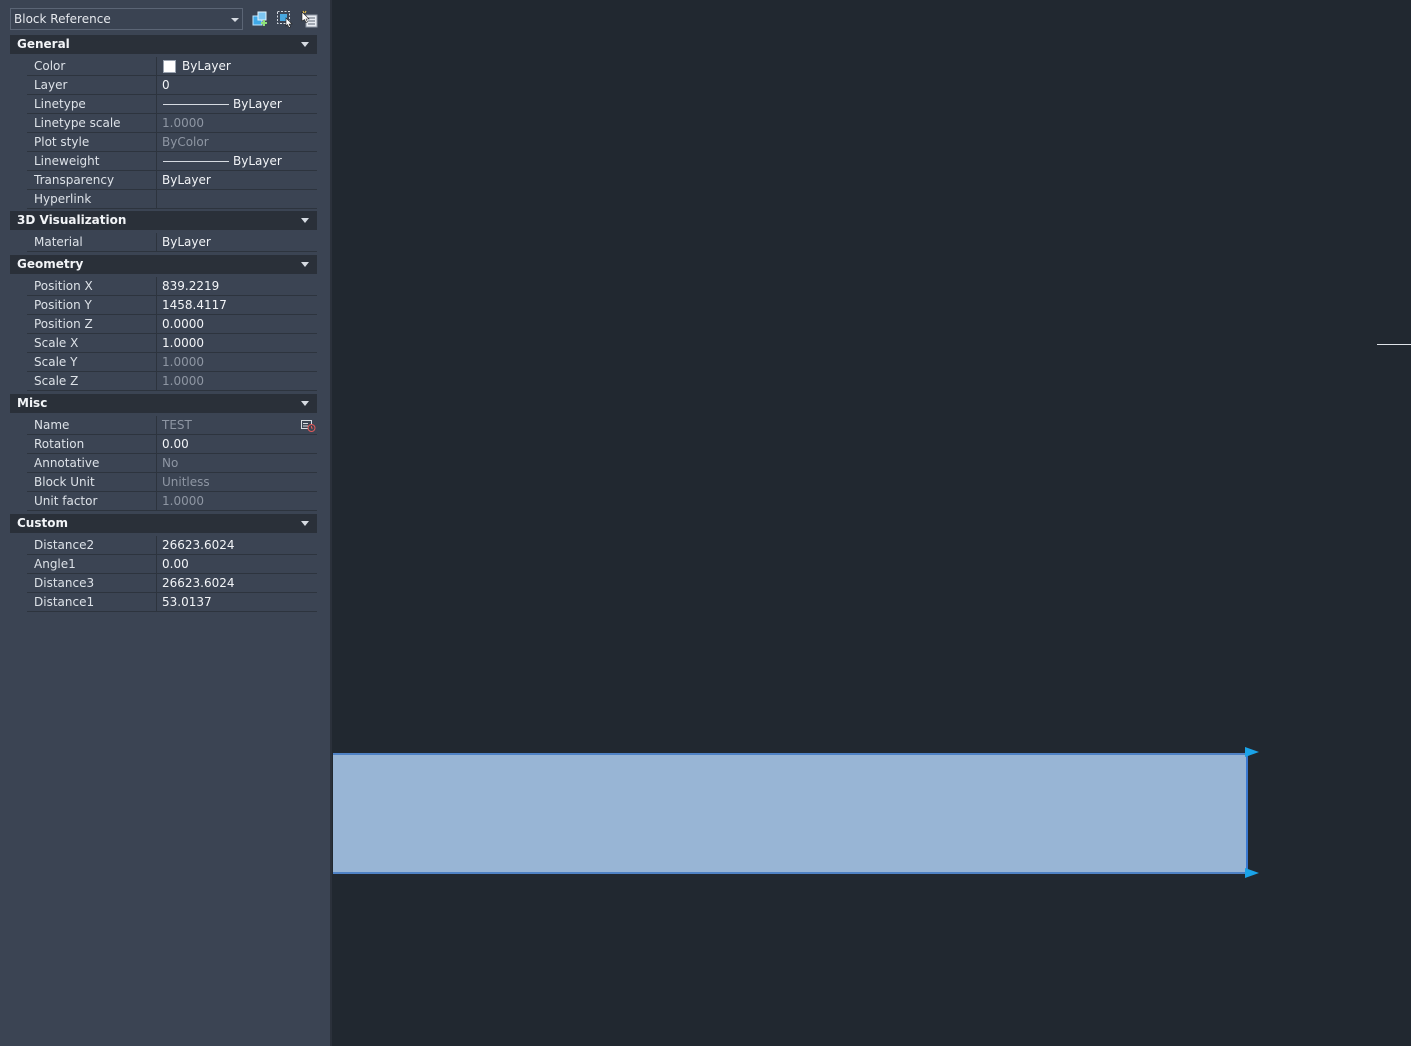 This screenshot has height=1046, width=1411. I want to click on property-value: 53.0137, so click(237, 602).